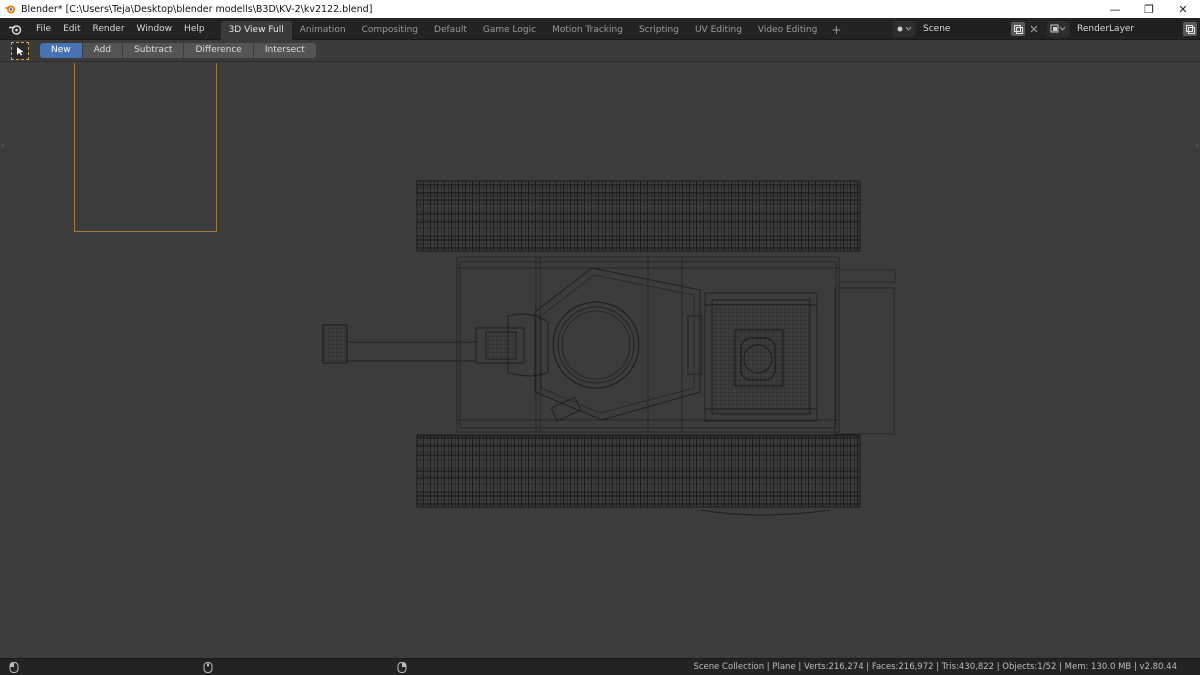  Describe the element at coordinates (787, 30) in the screenshot. I see `tab-video-editing: Video Editing` at that location.